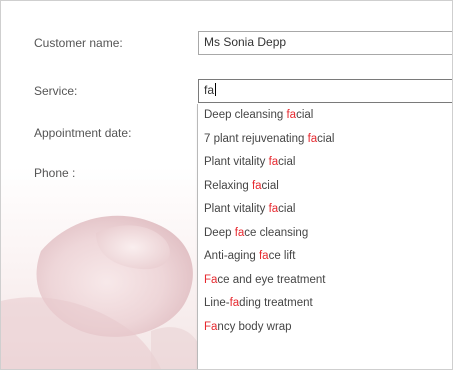 Image resolution: width=453 pixels, height=370 pixels. What do you see at coordinates (55, 173) in the screenshot?
I see `phone-label: Phone :` at bounding box center [55, 173].